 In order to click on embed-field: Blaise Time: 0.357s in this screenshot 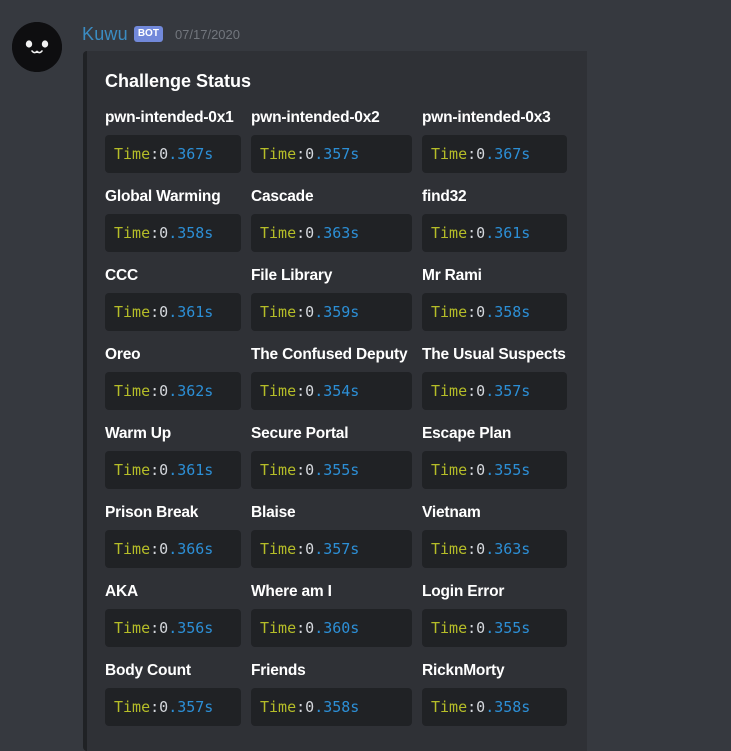, I will do `click(331, 536)`.